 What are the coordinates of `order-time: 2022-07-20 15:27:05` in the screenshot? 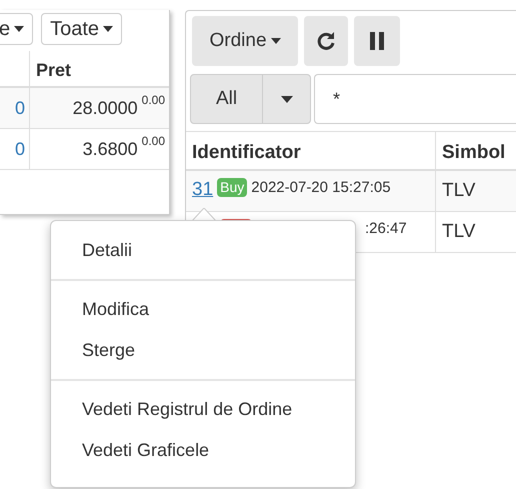 It's located at (321, 188).